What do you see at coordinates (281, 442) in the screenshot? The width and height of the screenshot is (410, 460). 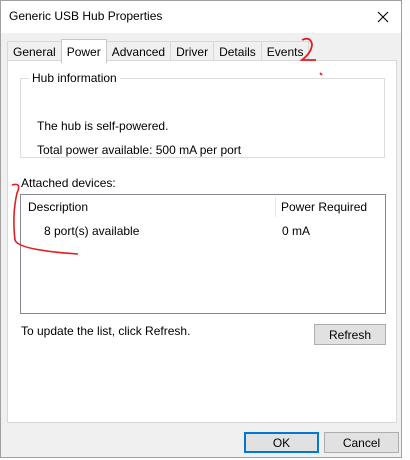 I see `ok-button: OK` at bounding box center [281, 442].